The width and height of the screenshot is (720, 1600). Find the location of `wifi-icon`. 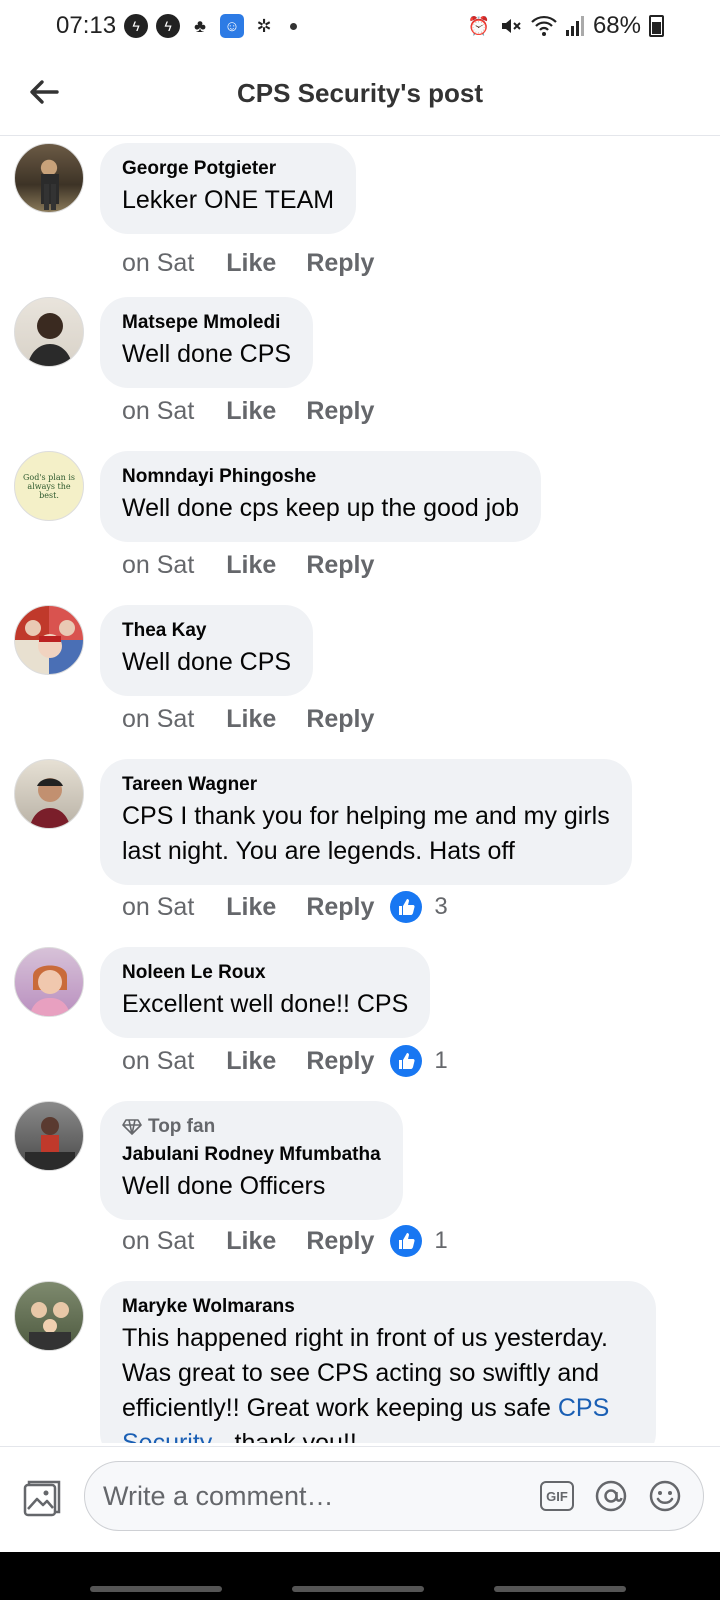

wifi-icon is located at coordinates (544, 25).